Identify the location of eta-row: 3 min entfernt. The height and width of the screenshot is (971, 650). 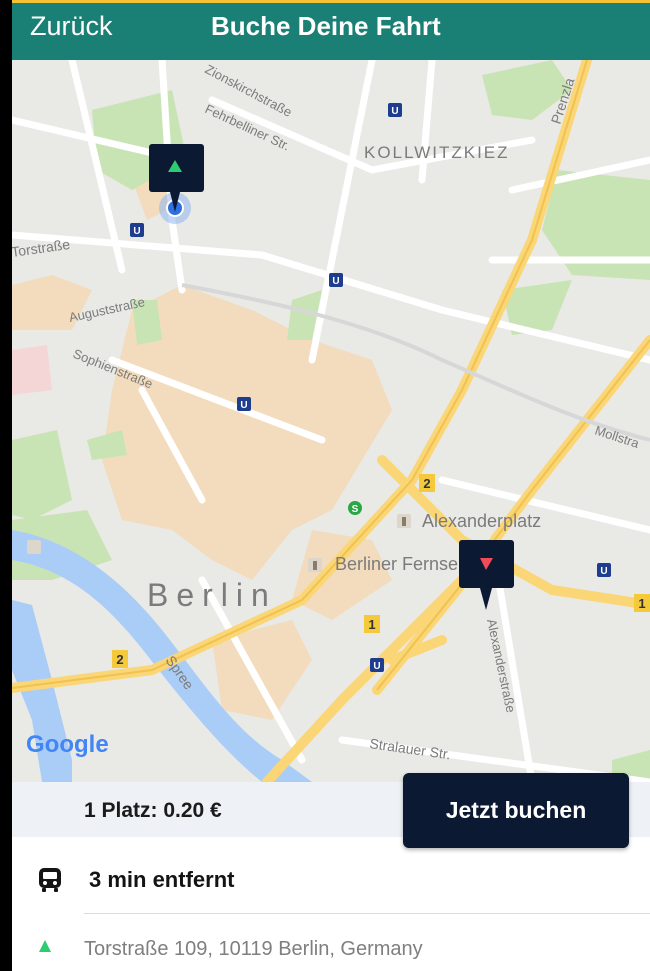
(331, 880).